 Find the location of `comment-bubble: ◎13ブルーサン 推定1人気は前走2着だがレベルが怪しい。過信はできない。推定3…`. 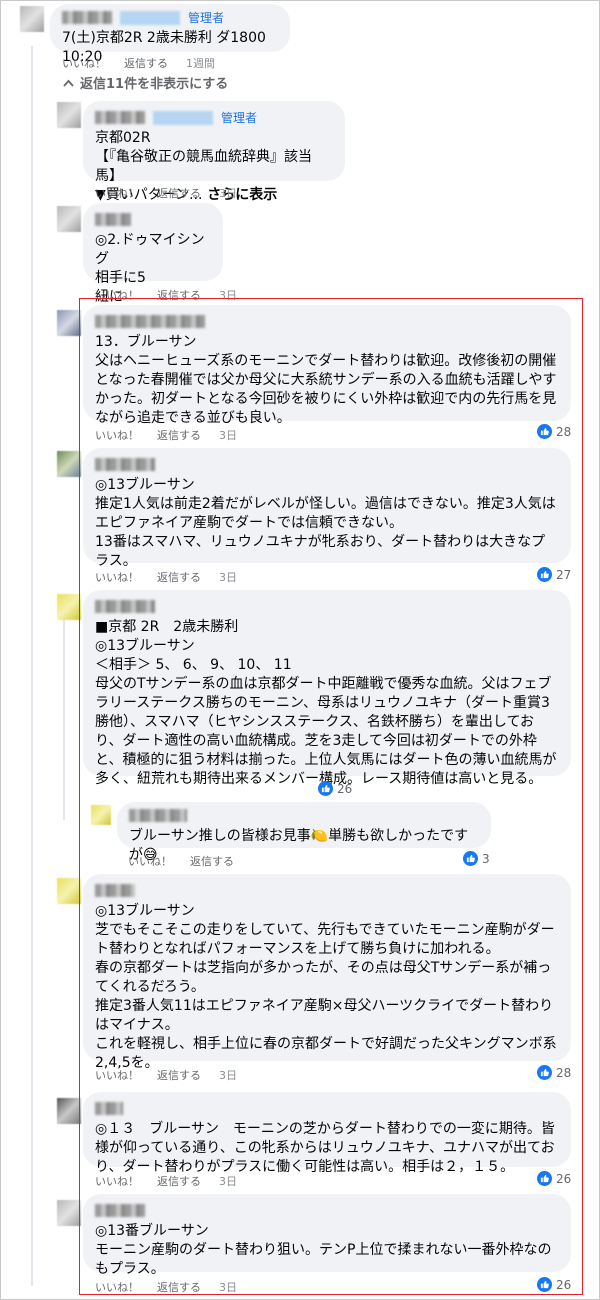

comment-bubble: ◎13ブルーサン 推定1人気は前走2着だがレベルが怪しい。過信はできない。推定3… is located at coordinates (327, 508).